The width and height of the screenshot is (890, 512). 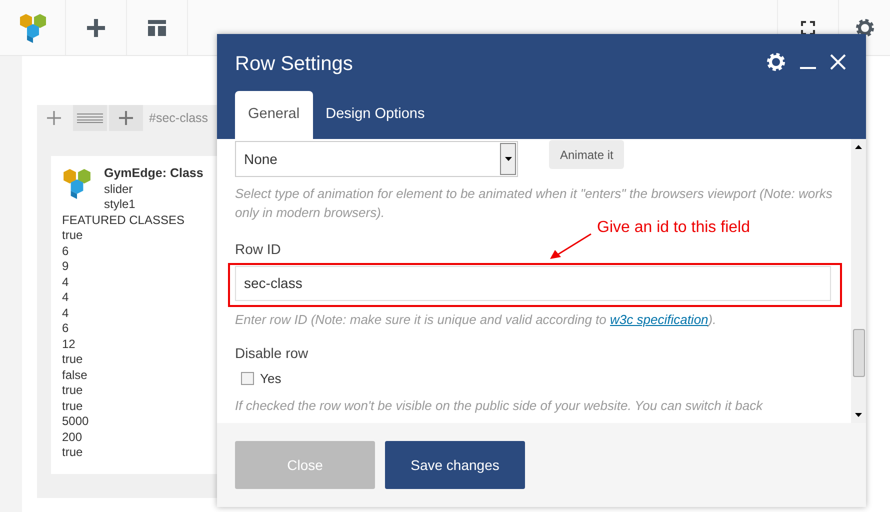 I want to click on modal-title: Row Settings, so click(x=294, y=64).